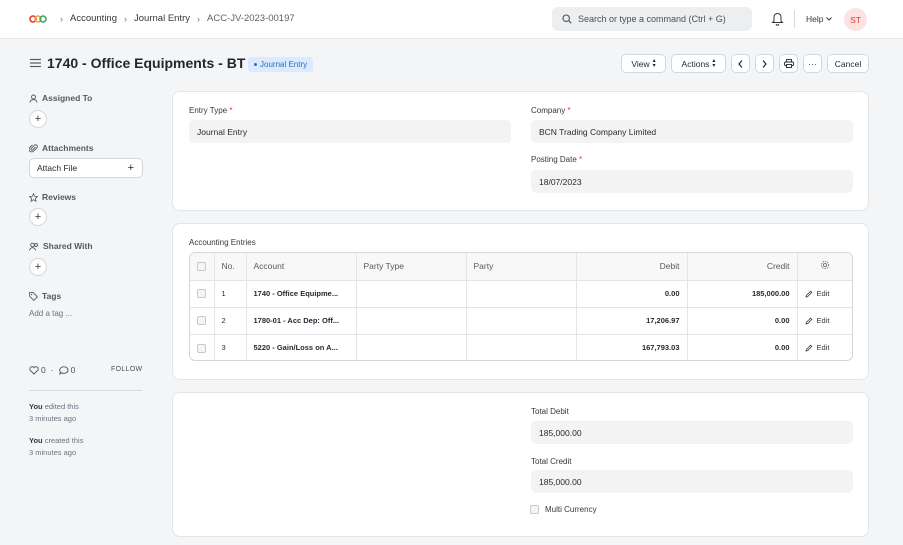 The image size is (903, 545). What do you see at coordinates (54, 413) in the screenshot?
I see `activity-item: You edited this 3 minutes ago` at bounding box center [54, 413].